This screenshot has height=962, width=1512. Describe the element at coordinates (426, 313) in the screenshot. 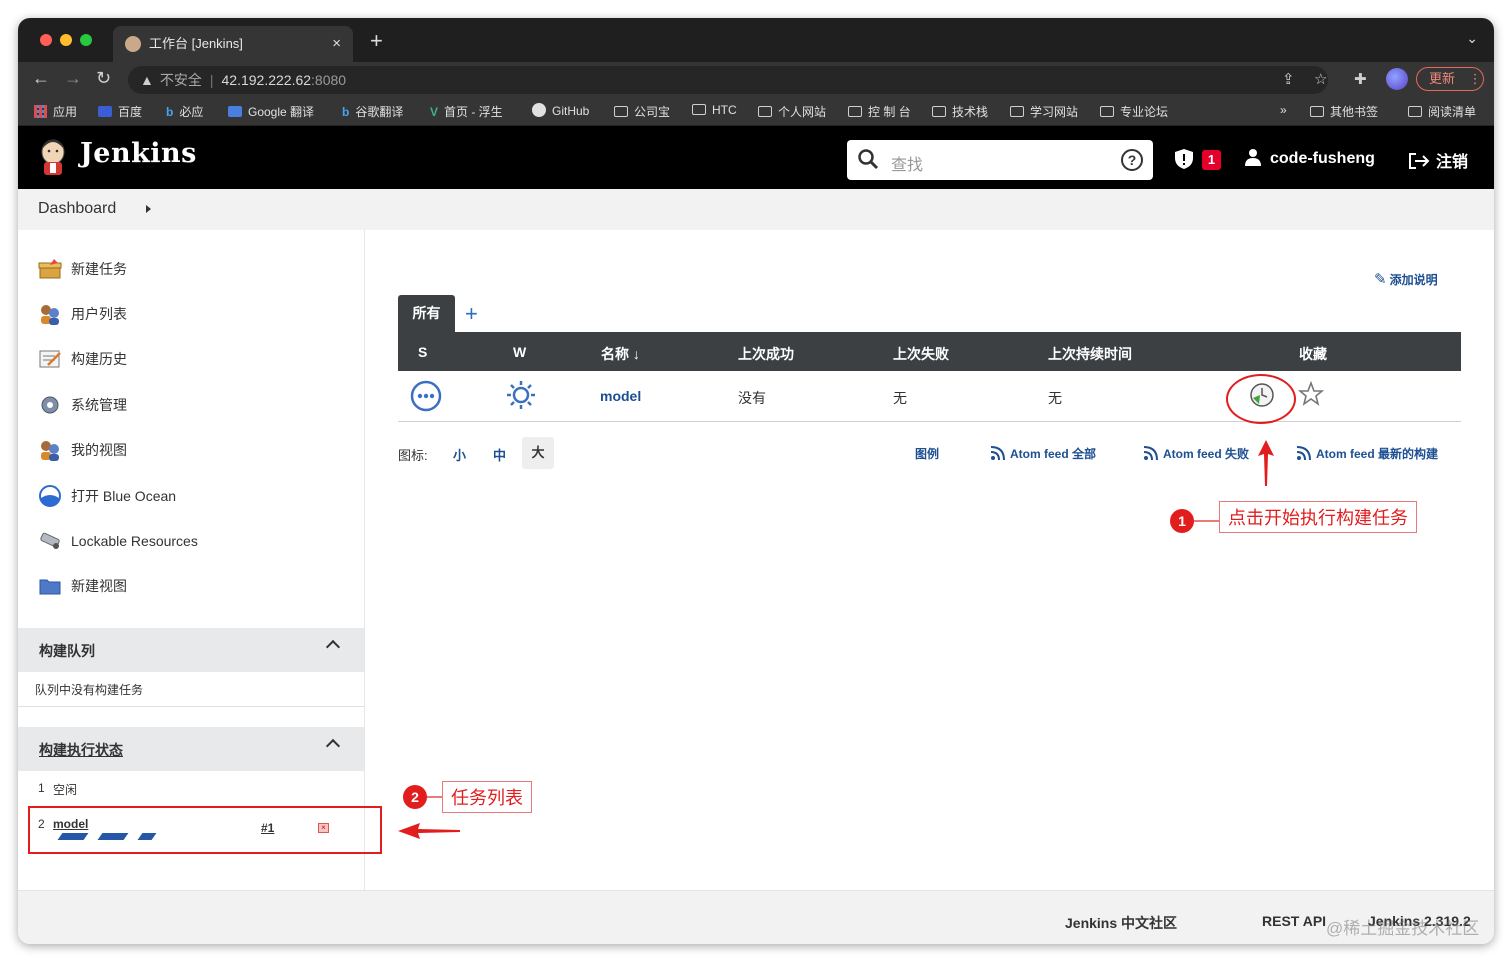

I see `tab-all: 所有` at that location.